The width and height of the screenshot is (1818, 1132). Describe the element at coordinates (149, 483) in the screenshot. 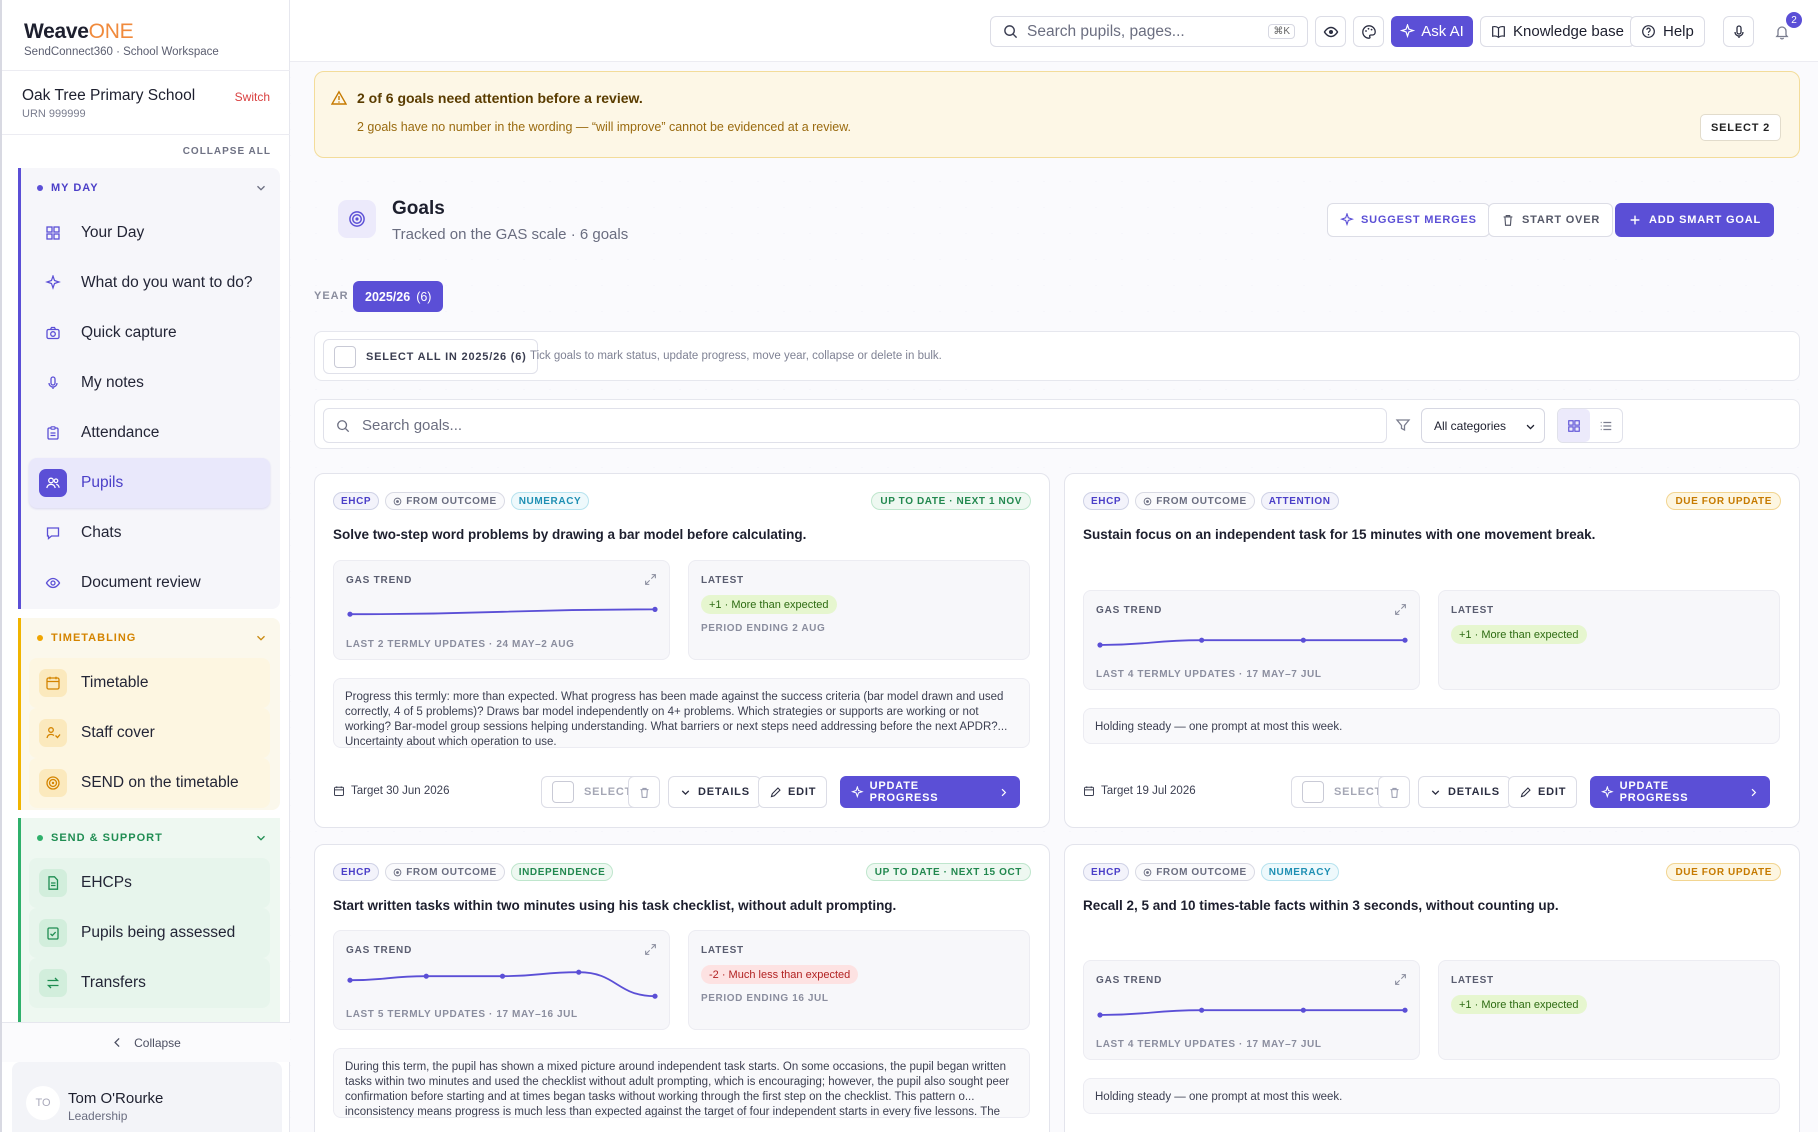

I see `sidebar-item-pupils: Pupils` at that location.